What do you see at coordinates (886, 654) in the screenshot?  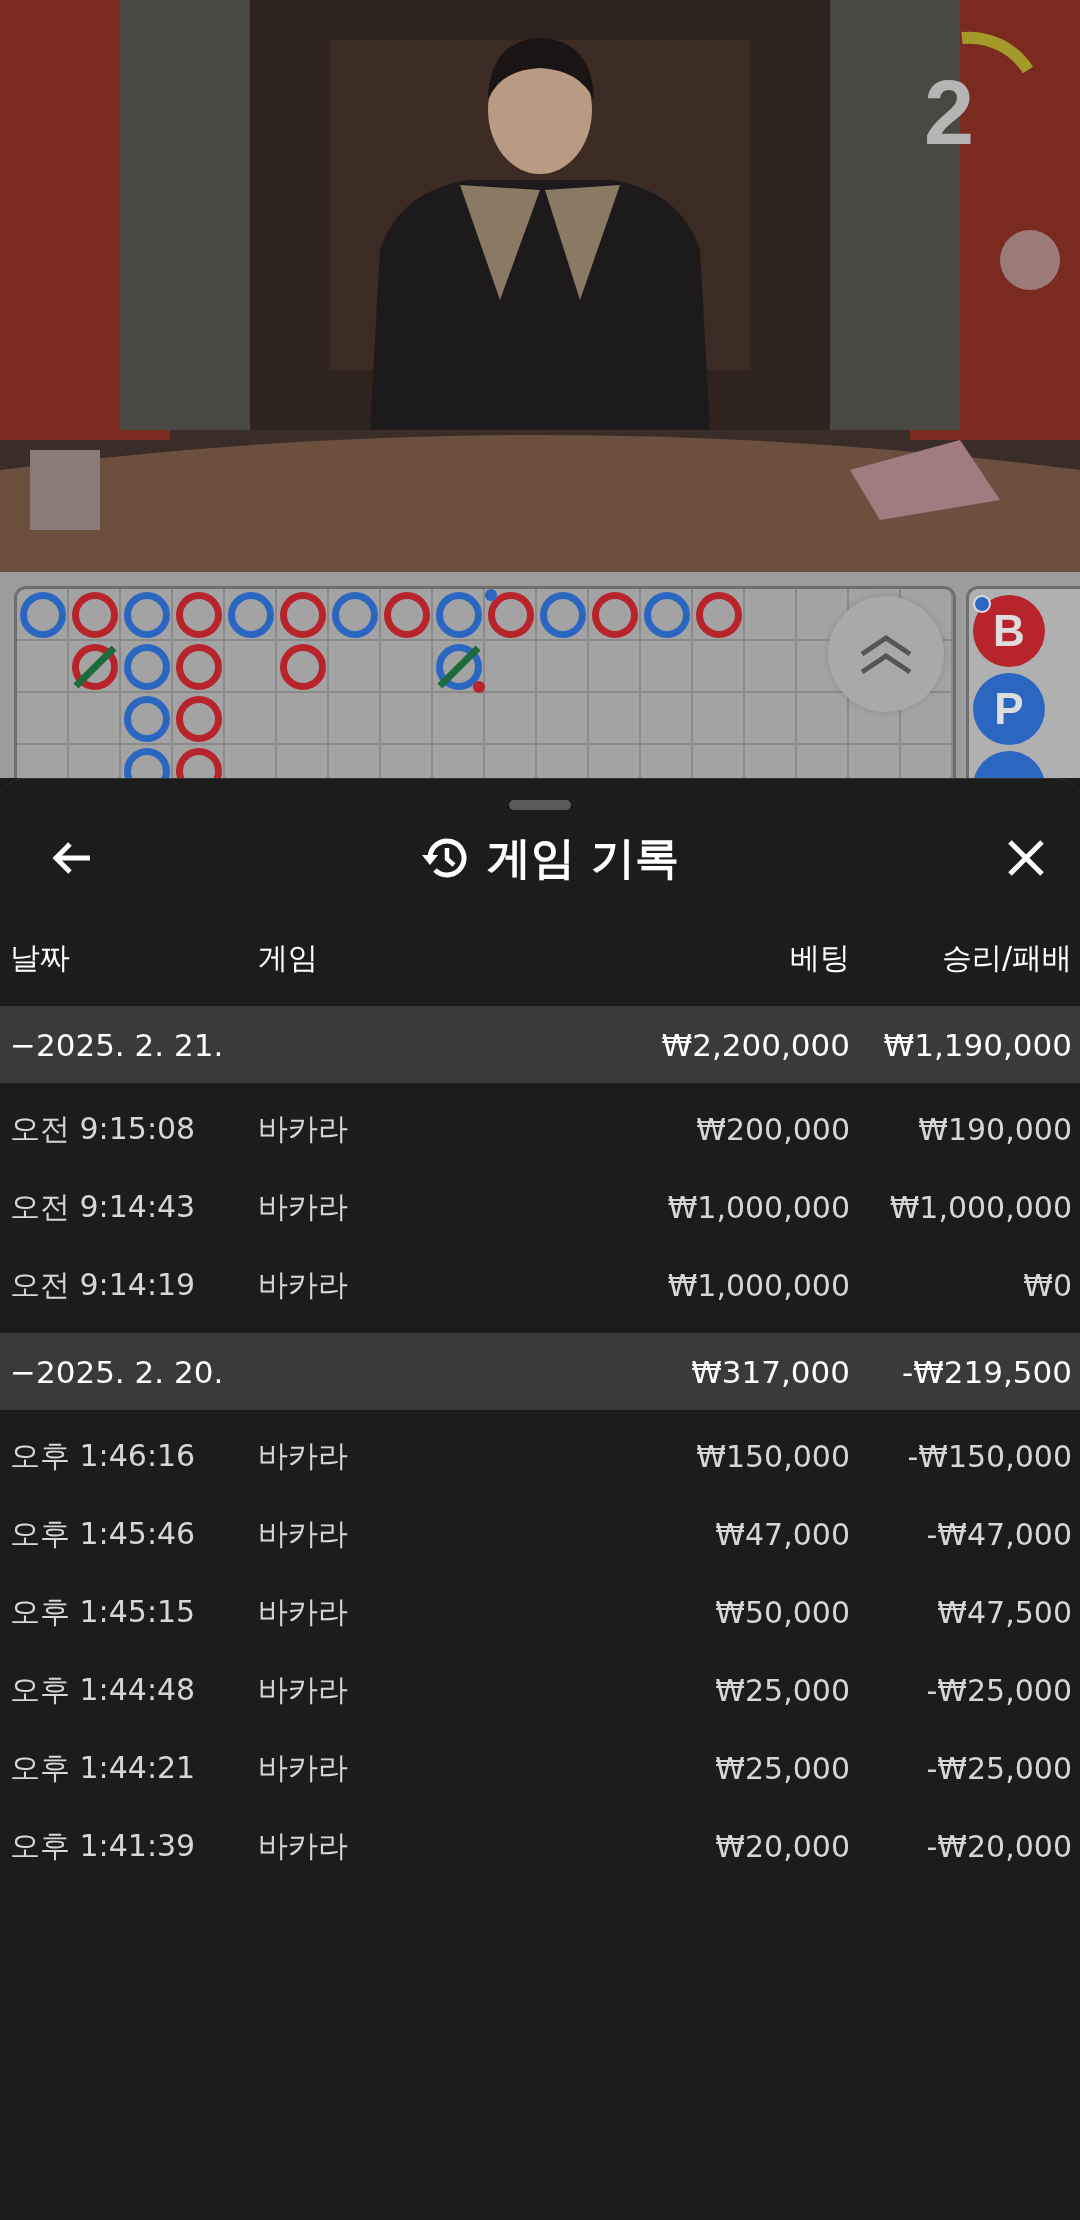 I see `double-chevron-icon` at bounding box center [886, 654].